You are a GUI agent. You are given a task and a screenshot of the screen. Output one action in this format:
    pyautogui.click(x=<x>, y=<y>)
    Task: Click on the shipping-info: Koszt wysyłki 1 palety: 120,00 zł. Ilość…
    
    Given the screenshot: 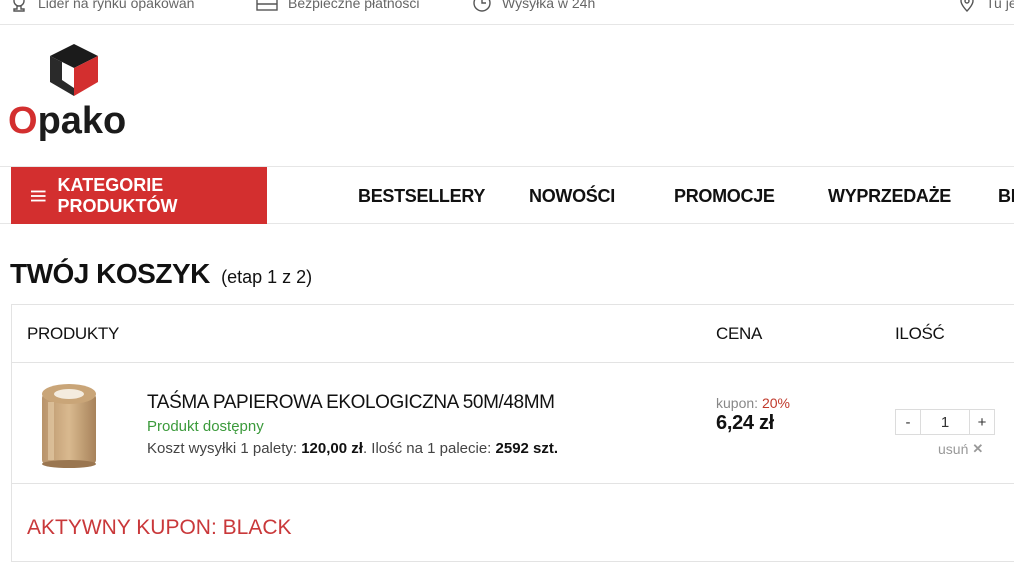 What is the action you would take?
    pyautogui.click(x=352, y=448)
    